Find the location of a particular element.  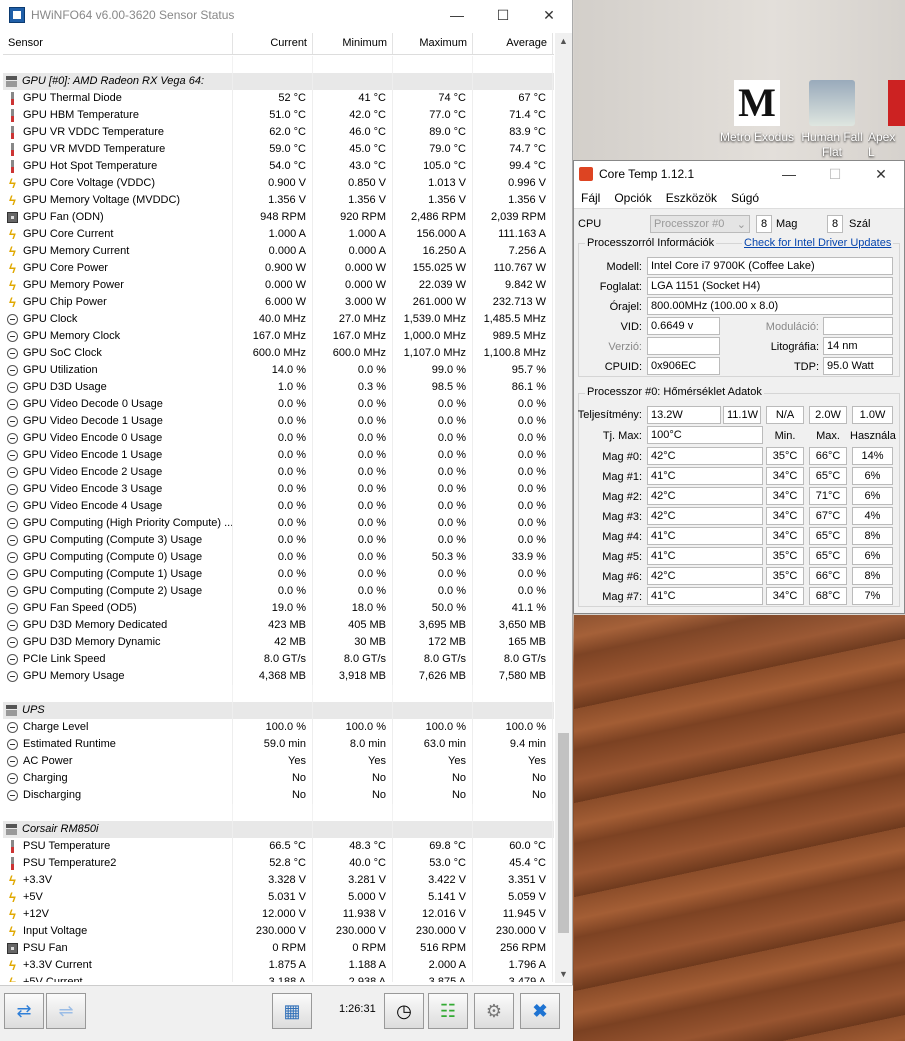

menu-file: Fájl is located at coordinates (590, 198).